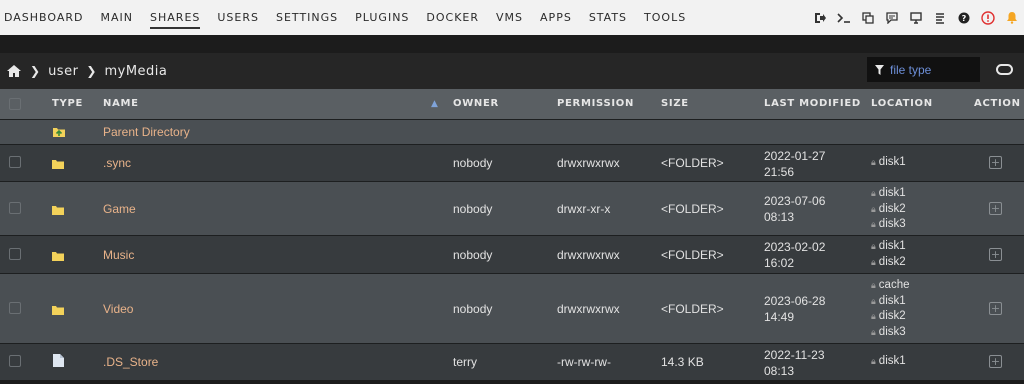 The image size is (1024, 384). Describe the element at coordinates (820, 17) in the screenshot. I see `logout-icon` at that location.